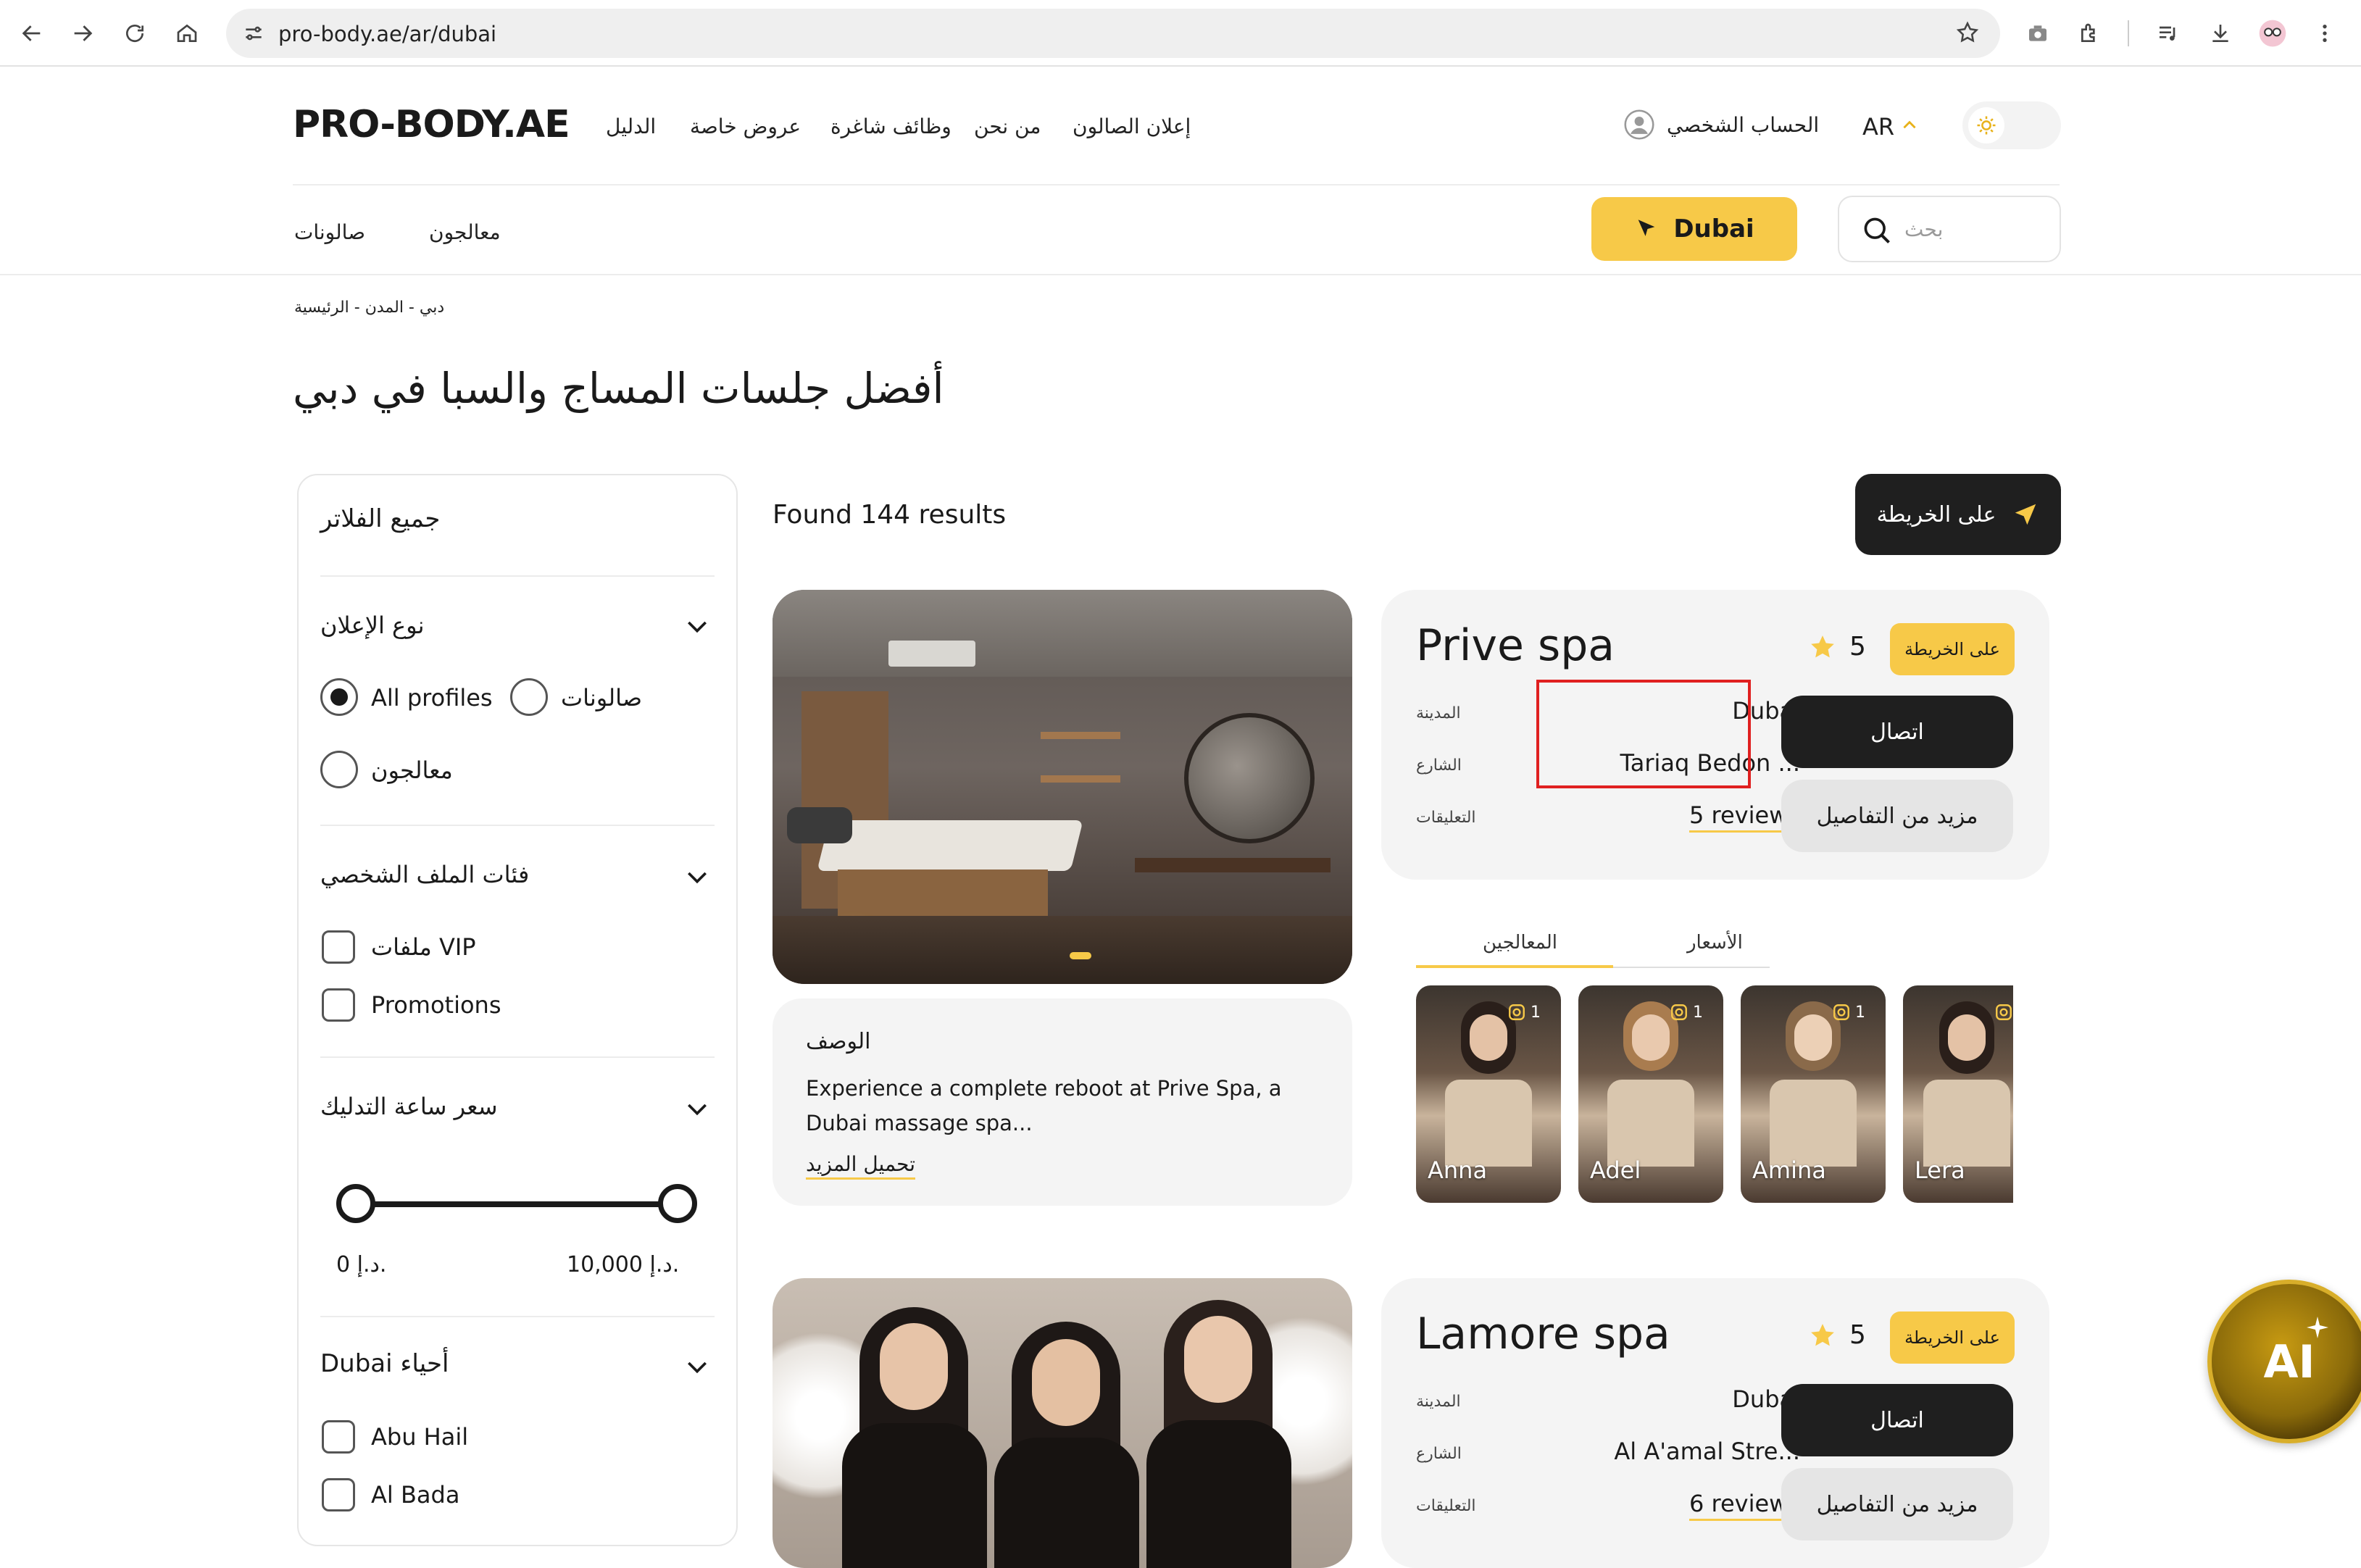 The height and width of the screenshot is (1568, 2361). I want to click on price-slider-max-handle, so click(677, 1203).